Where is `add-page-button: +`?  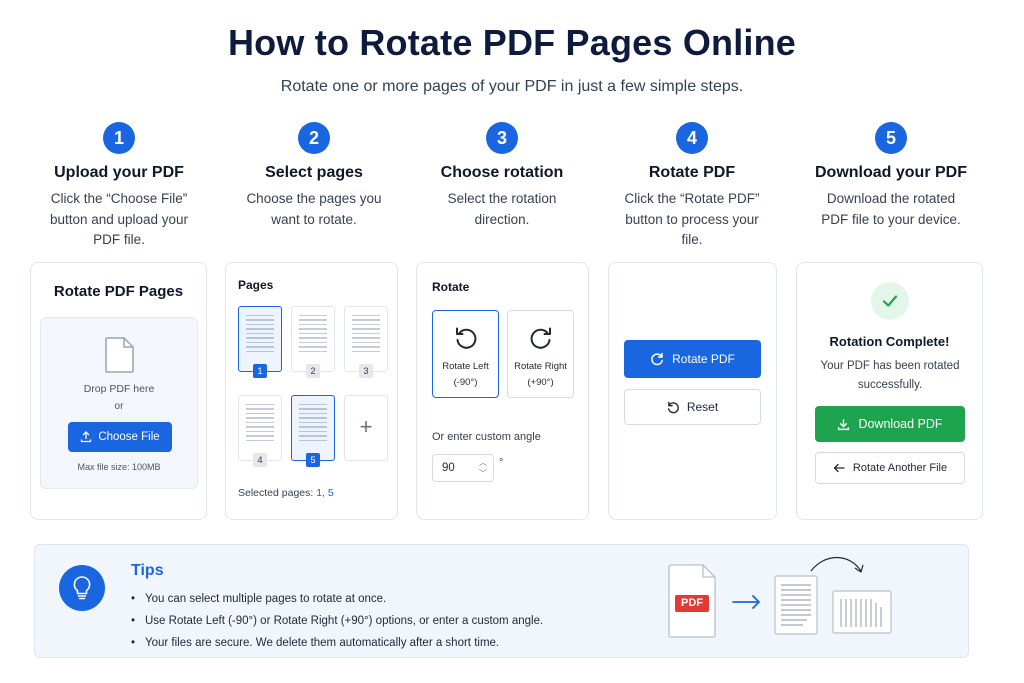
add-page-button: + is located at coordinates (366, 428).